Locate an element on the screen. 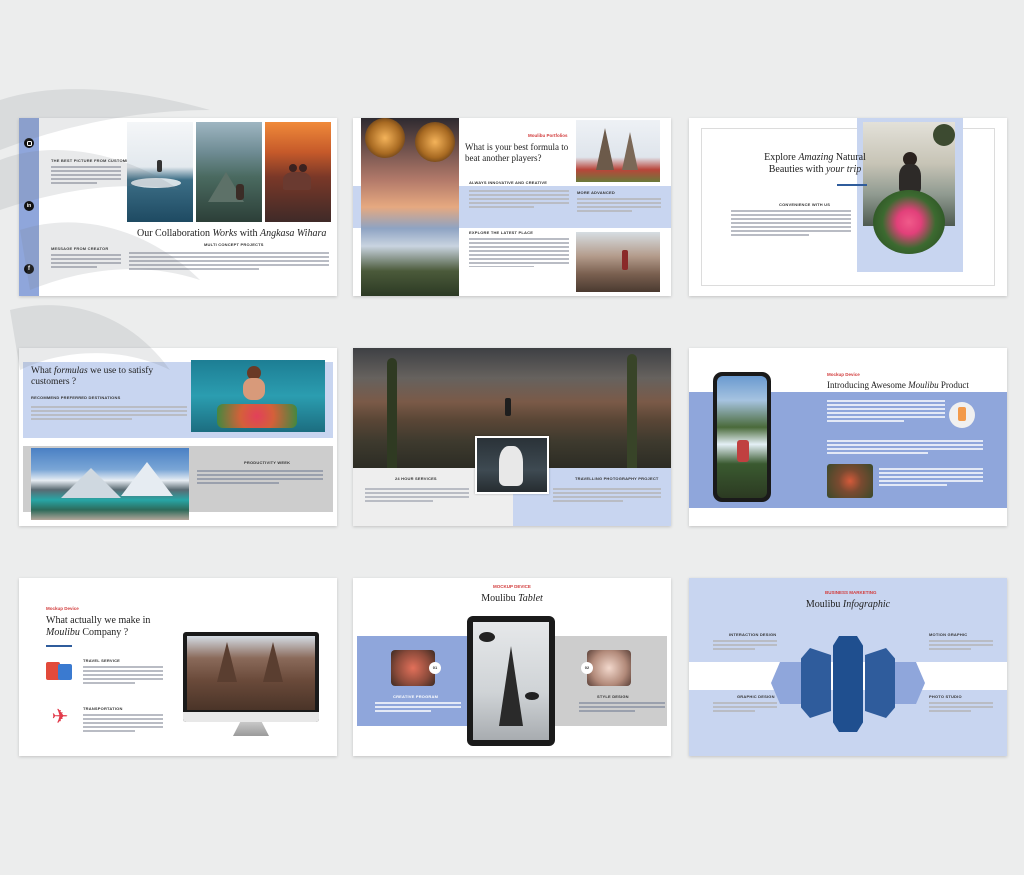  photo-beach-sunset is located at coordinates (410, 207).